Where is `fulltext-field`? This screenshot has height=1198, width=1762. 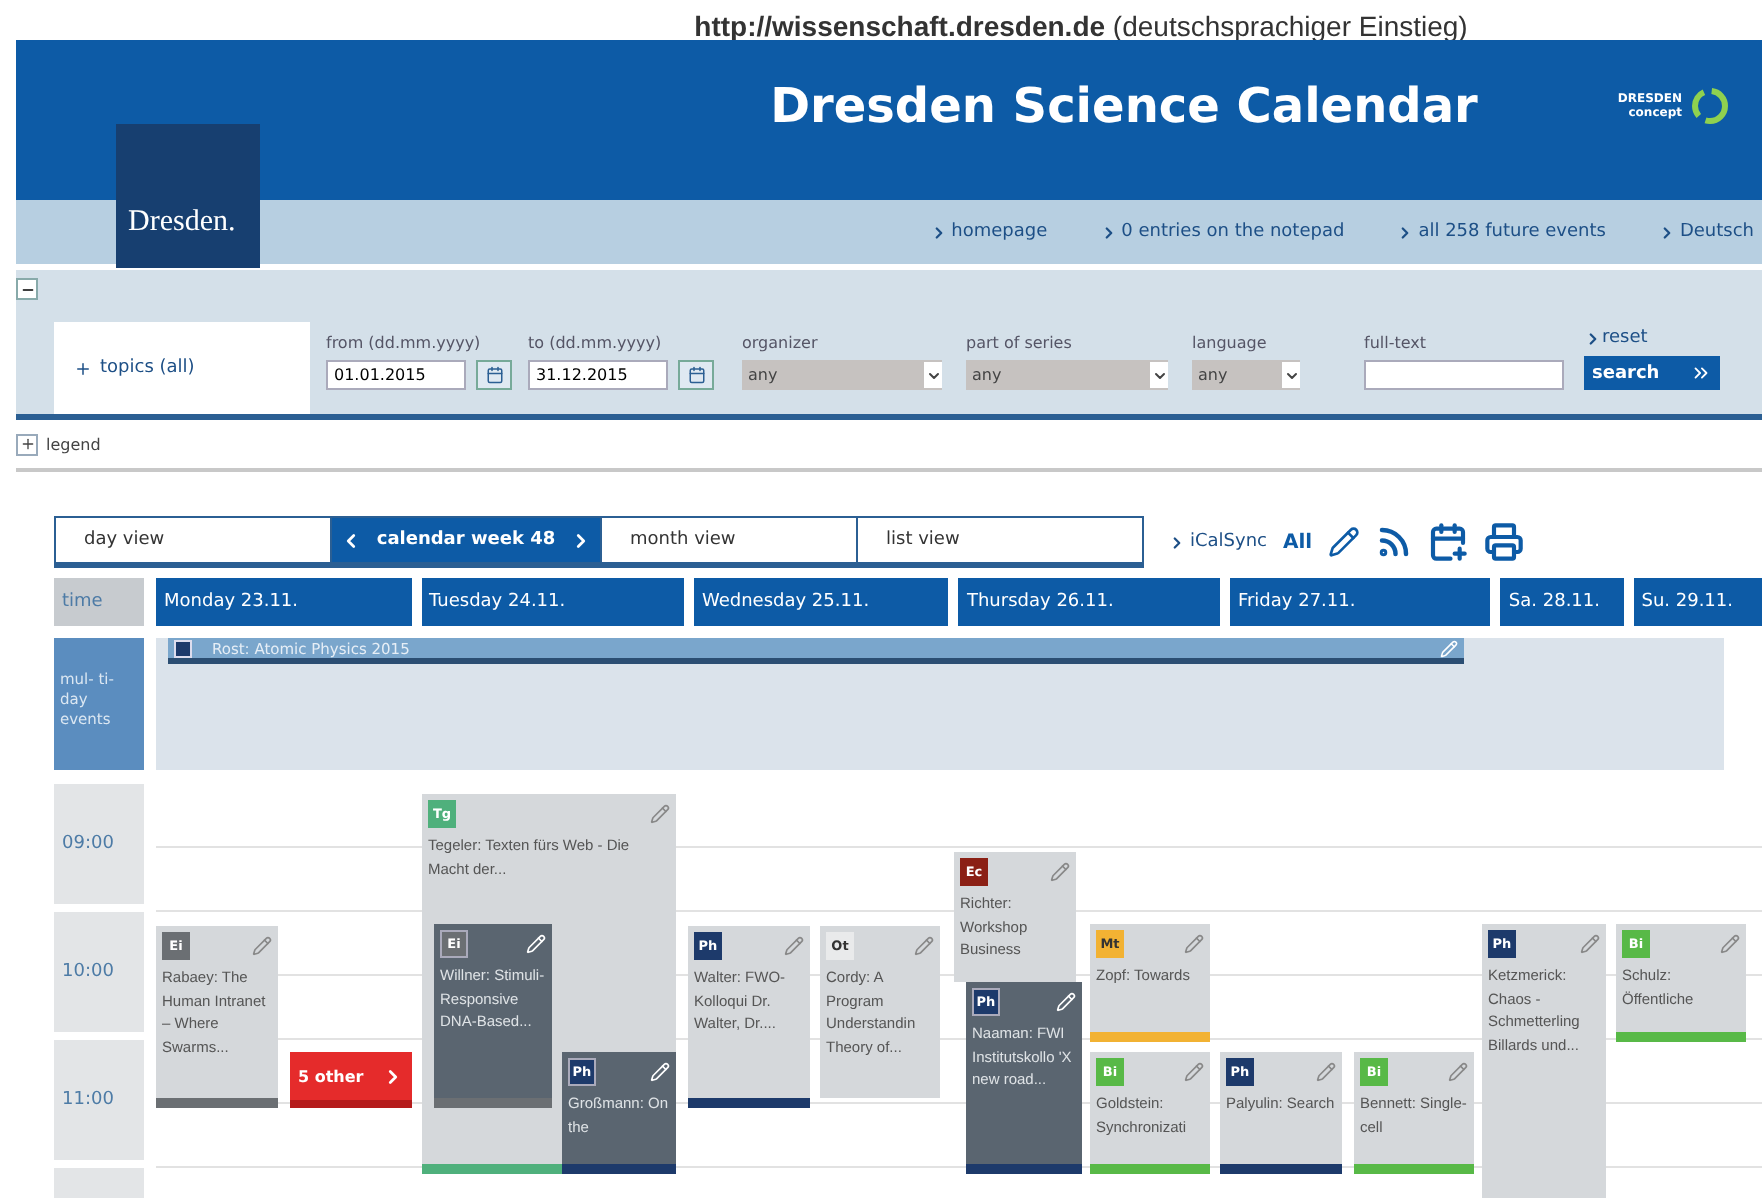 fulltext-field is located at coordinates (1464, 375).